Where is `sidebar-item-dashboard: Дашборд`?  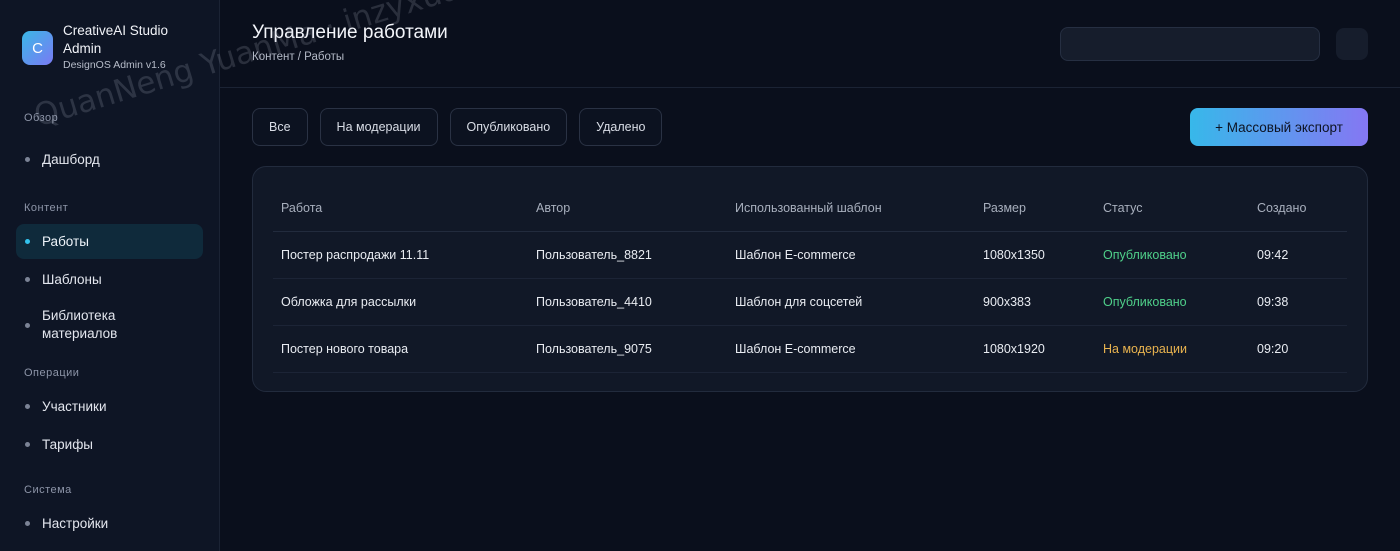 sidebar-item-dashboard: Дашборд is located at coordinates (109, 159).